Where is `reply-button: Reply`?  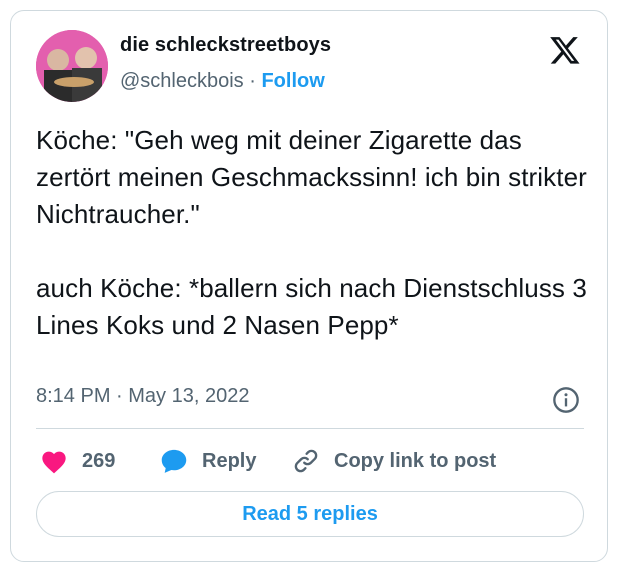 reply-button: Reply is located at coordinates (208, 461).